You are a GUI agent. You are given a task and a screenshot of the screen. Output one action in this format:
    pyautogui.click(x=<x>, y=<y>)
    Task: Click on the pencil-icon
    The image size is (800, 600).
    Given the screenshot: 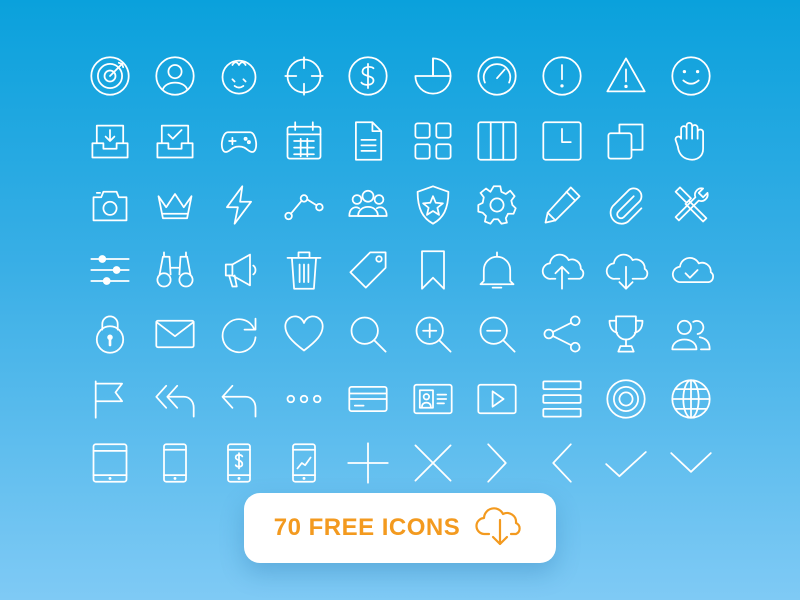 What is the action you would take?
    pyautogui.click(x=562, y=205)
    